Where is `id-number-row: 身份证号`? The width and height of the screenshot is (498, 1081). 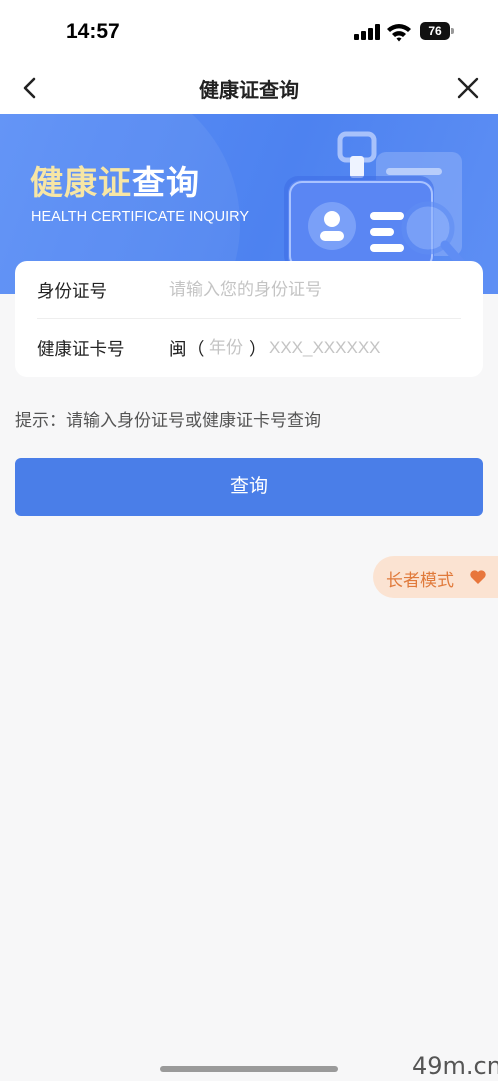 id-number-row: 身份证号 is located at coordinates (249, 290).